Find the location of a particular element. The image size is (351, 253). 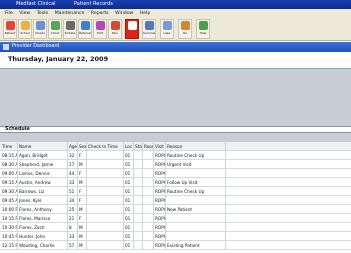

toolbar-button-meds: Rx is located at coordinates (185, 29).